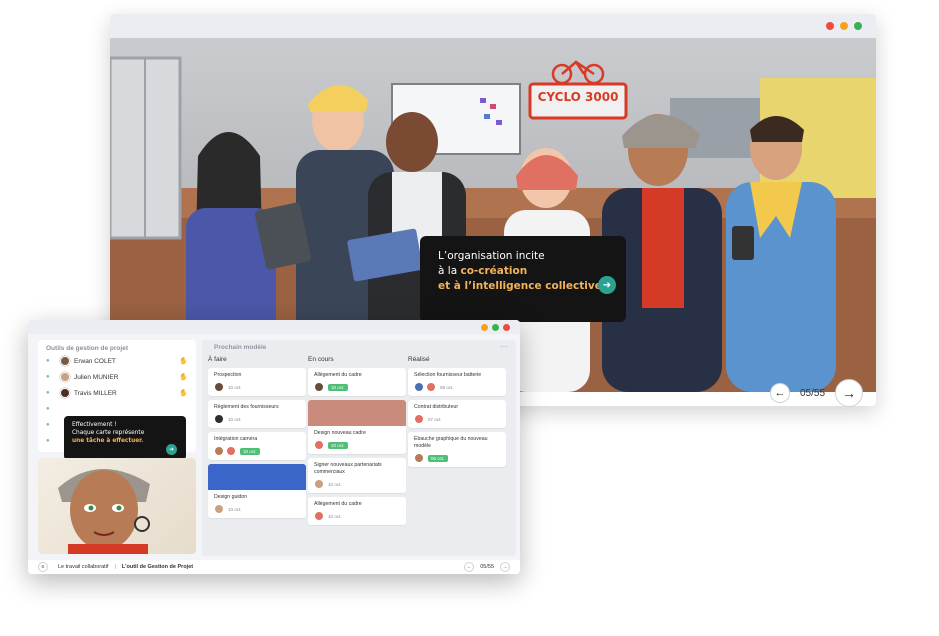 Image resolution: width=939 pixels, height=636 pixels. What do you see at coordinates (451, 442) in the screenshot?
I see `task-title: Ébauche graphique du nouveau modèle` at bounding box center [451, 442].